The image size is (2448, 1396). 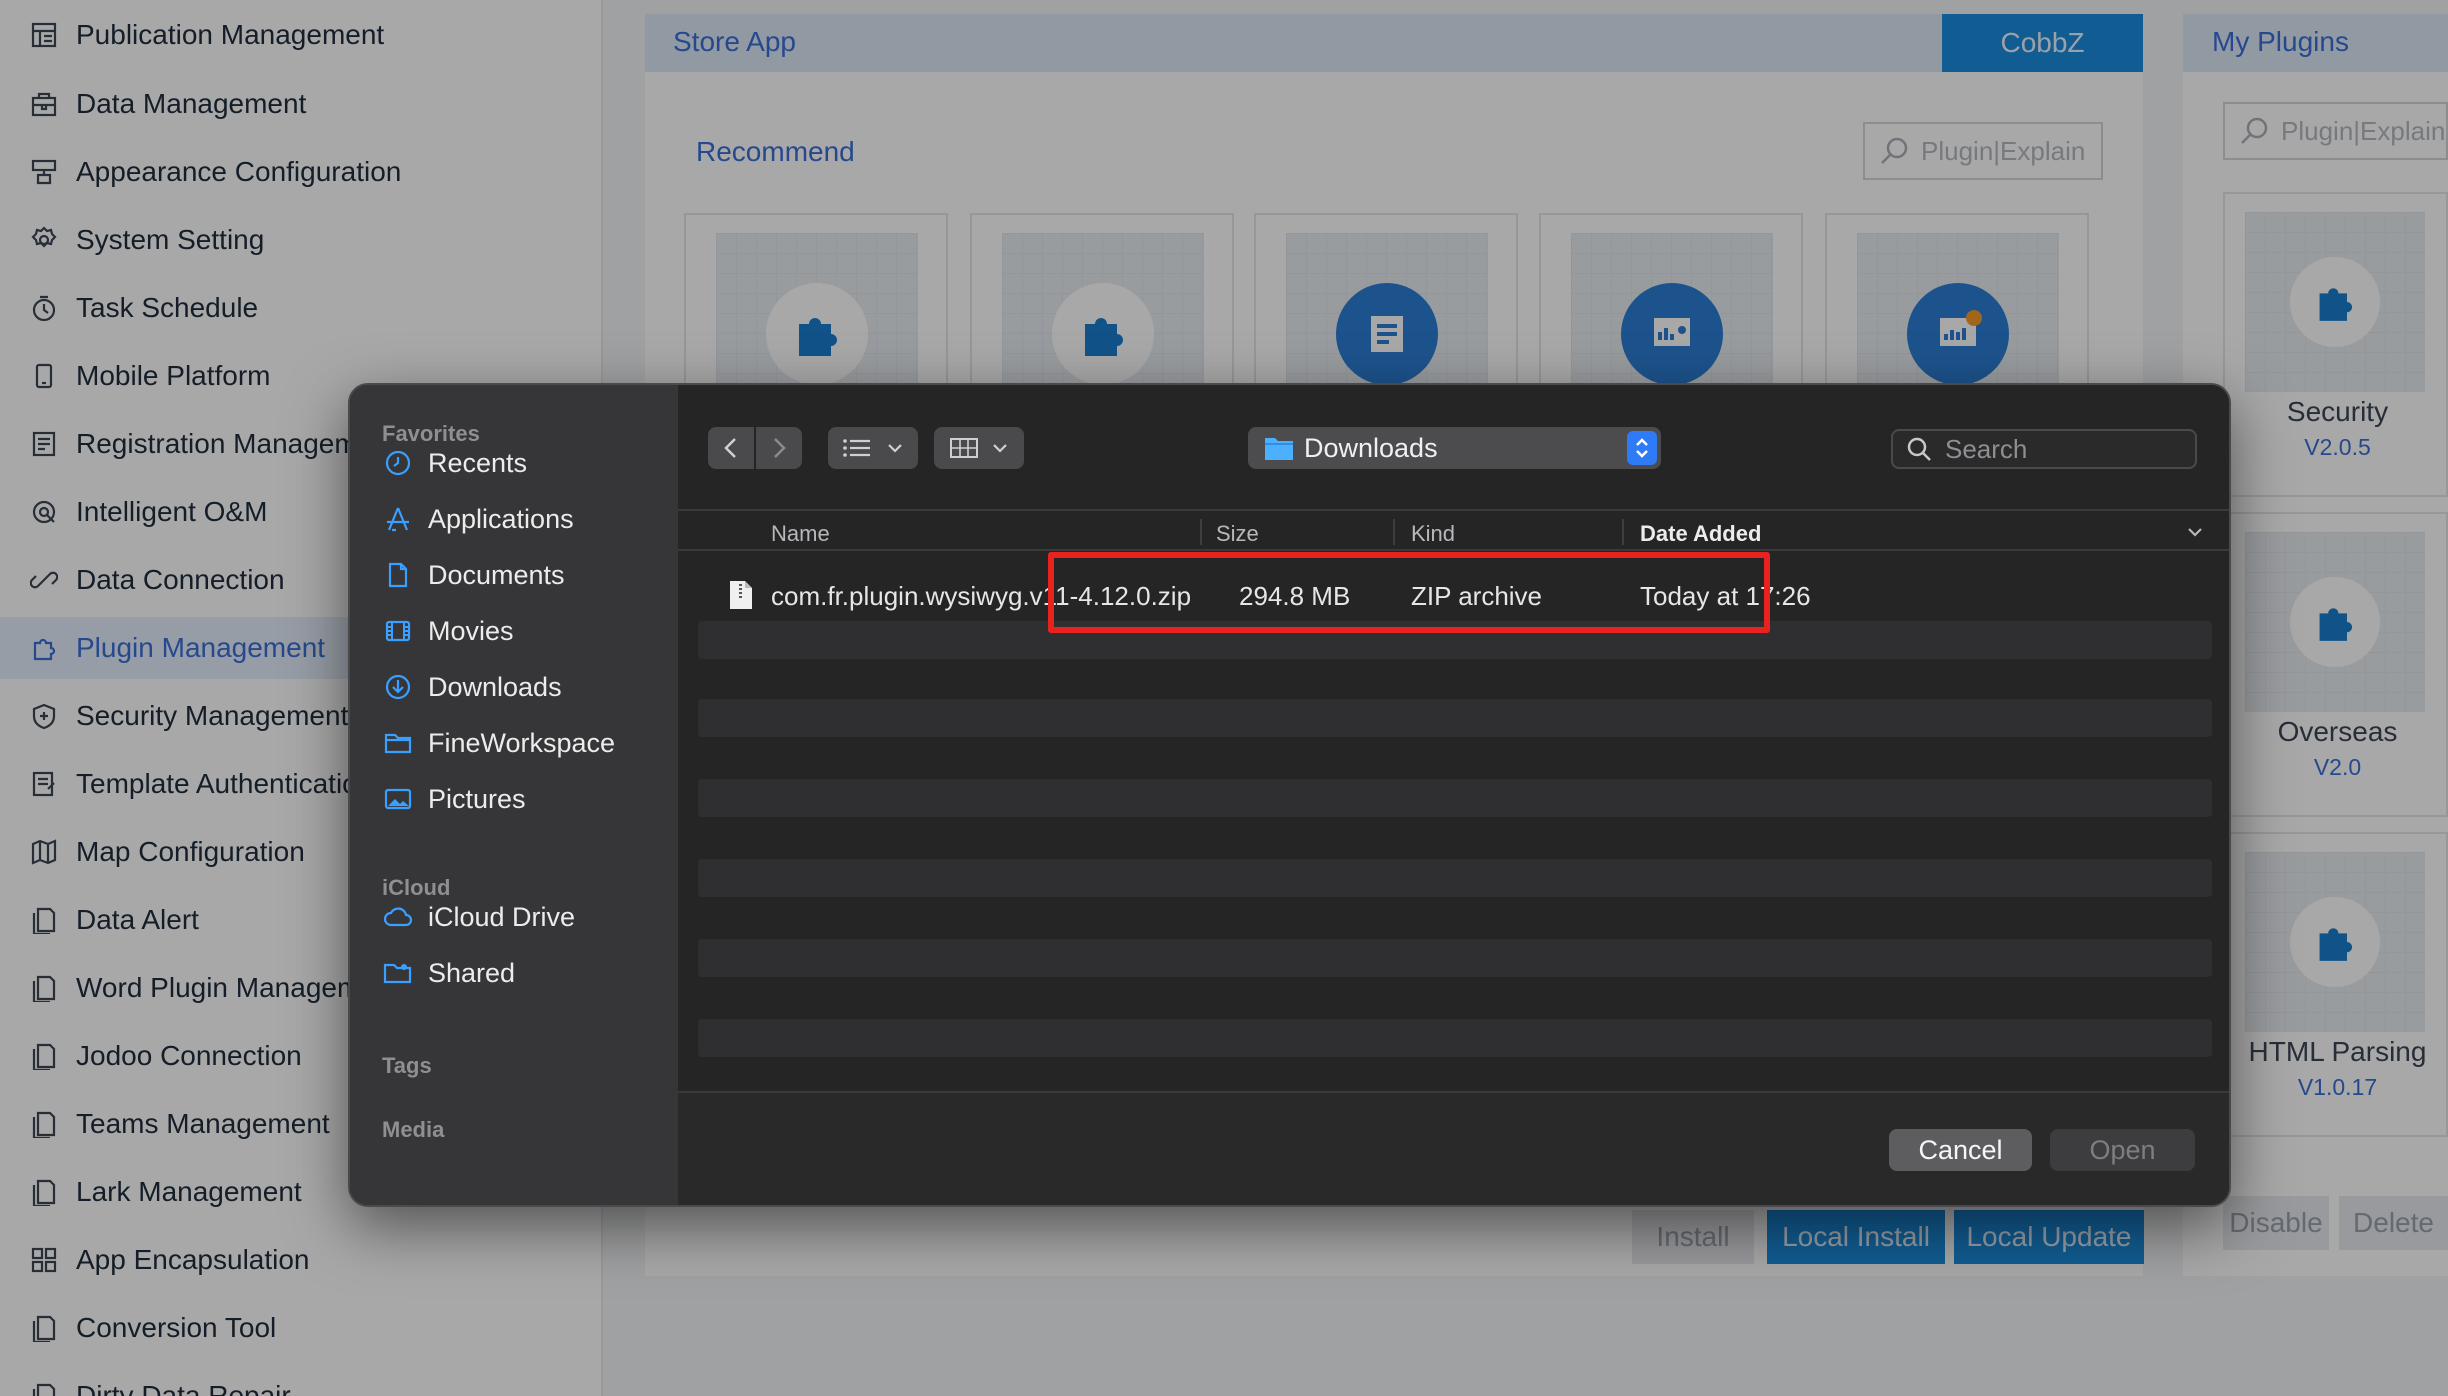 What do you see at coordinates (1700, 534) in the screenshot?
I see `column-date-added: Date Added` at bounding box center [1700, 534].